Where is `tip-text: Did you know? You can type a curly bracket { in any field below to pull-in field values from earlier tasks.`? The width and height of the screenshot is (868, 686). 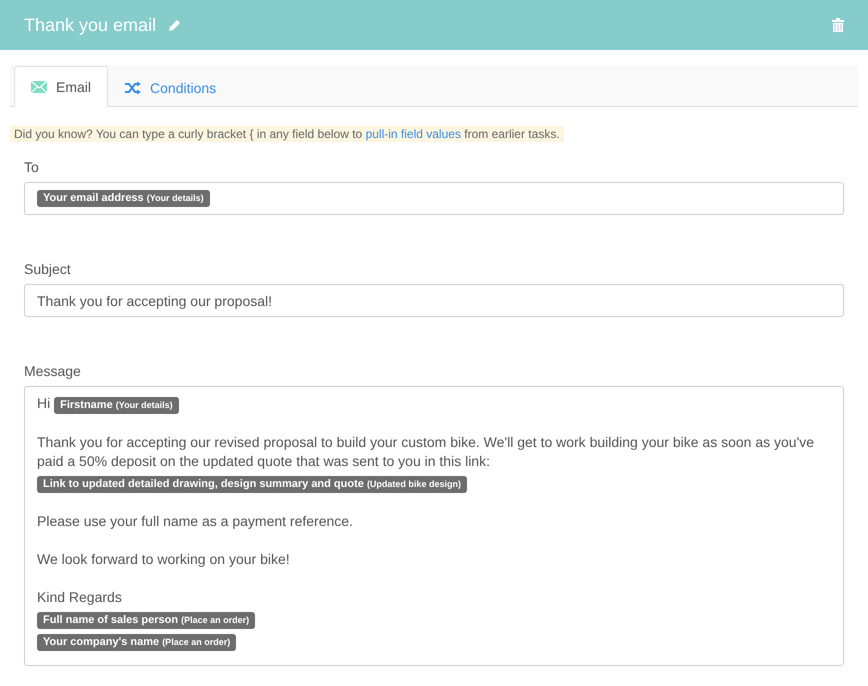
tip-text: Did you know? You can type a curly bracket { in any field below to pull-in field values from earlier tasks. is located at coordinates (287, 134).